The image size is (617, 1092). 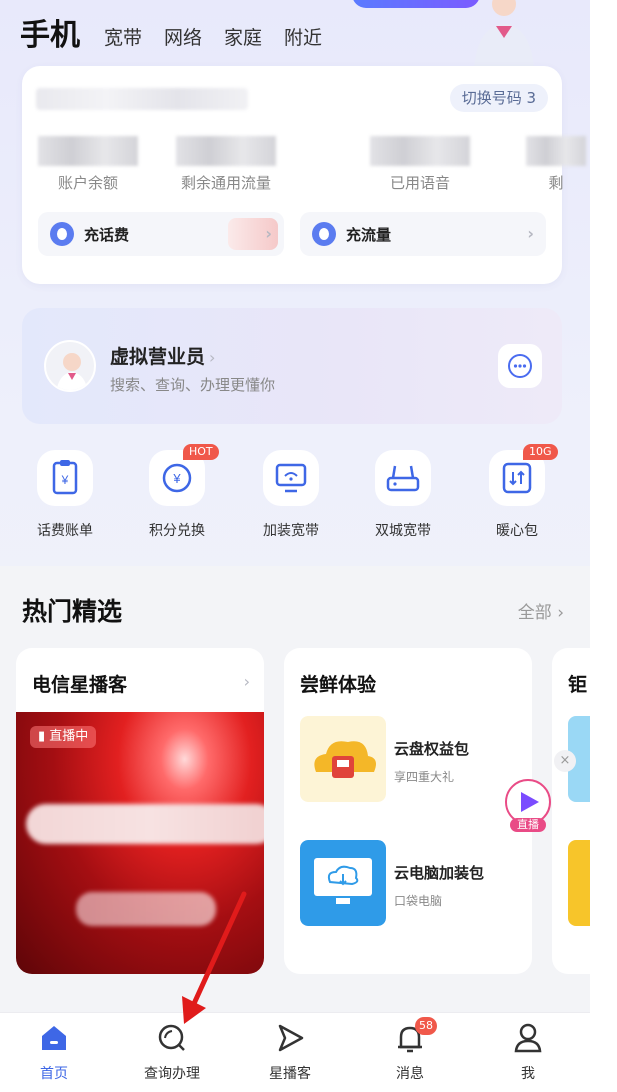 I want to click on stat-balance: 账户余额, so click(x=88, y=164).